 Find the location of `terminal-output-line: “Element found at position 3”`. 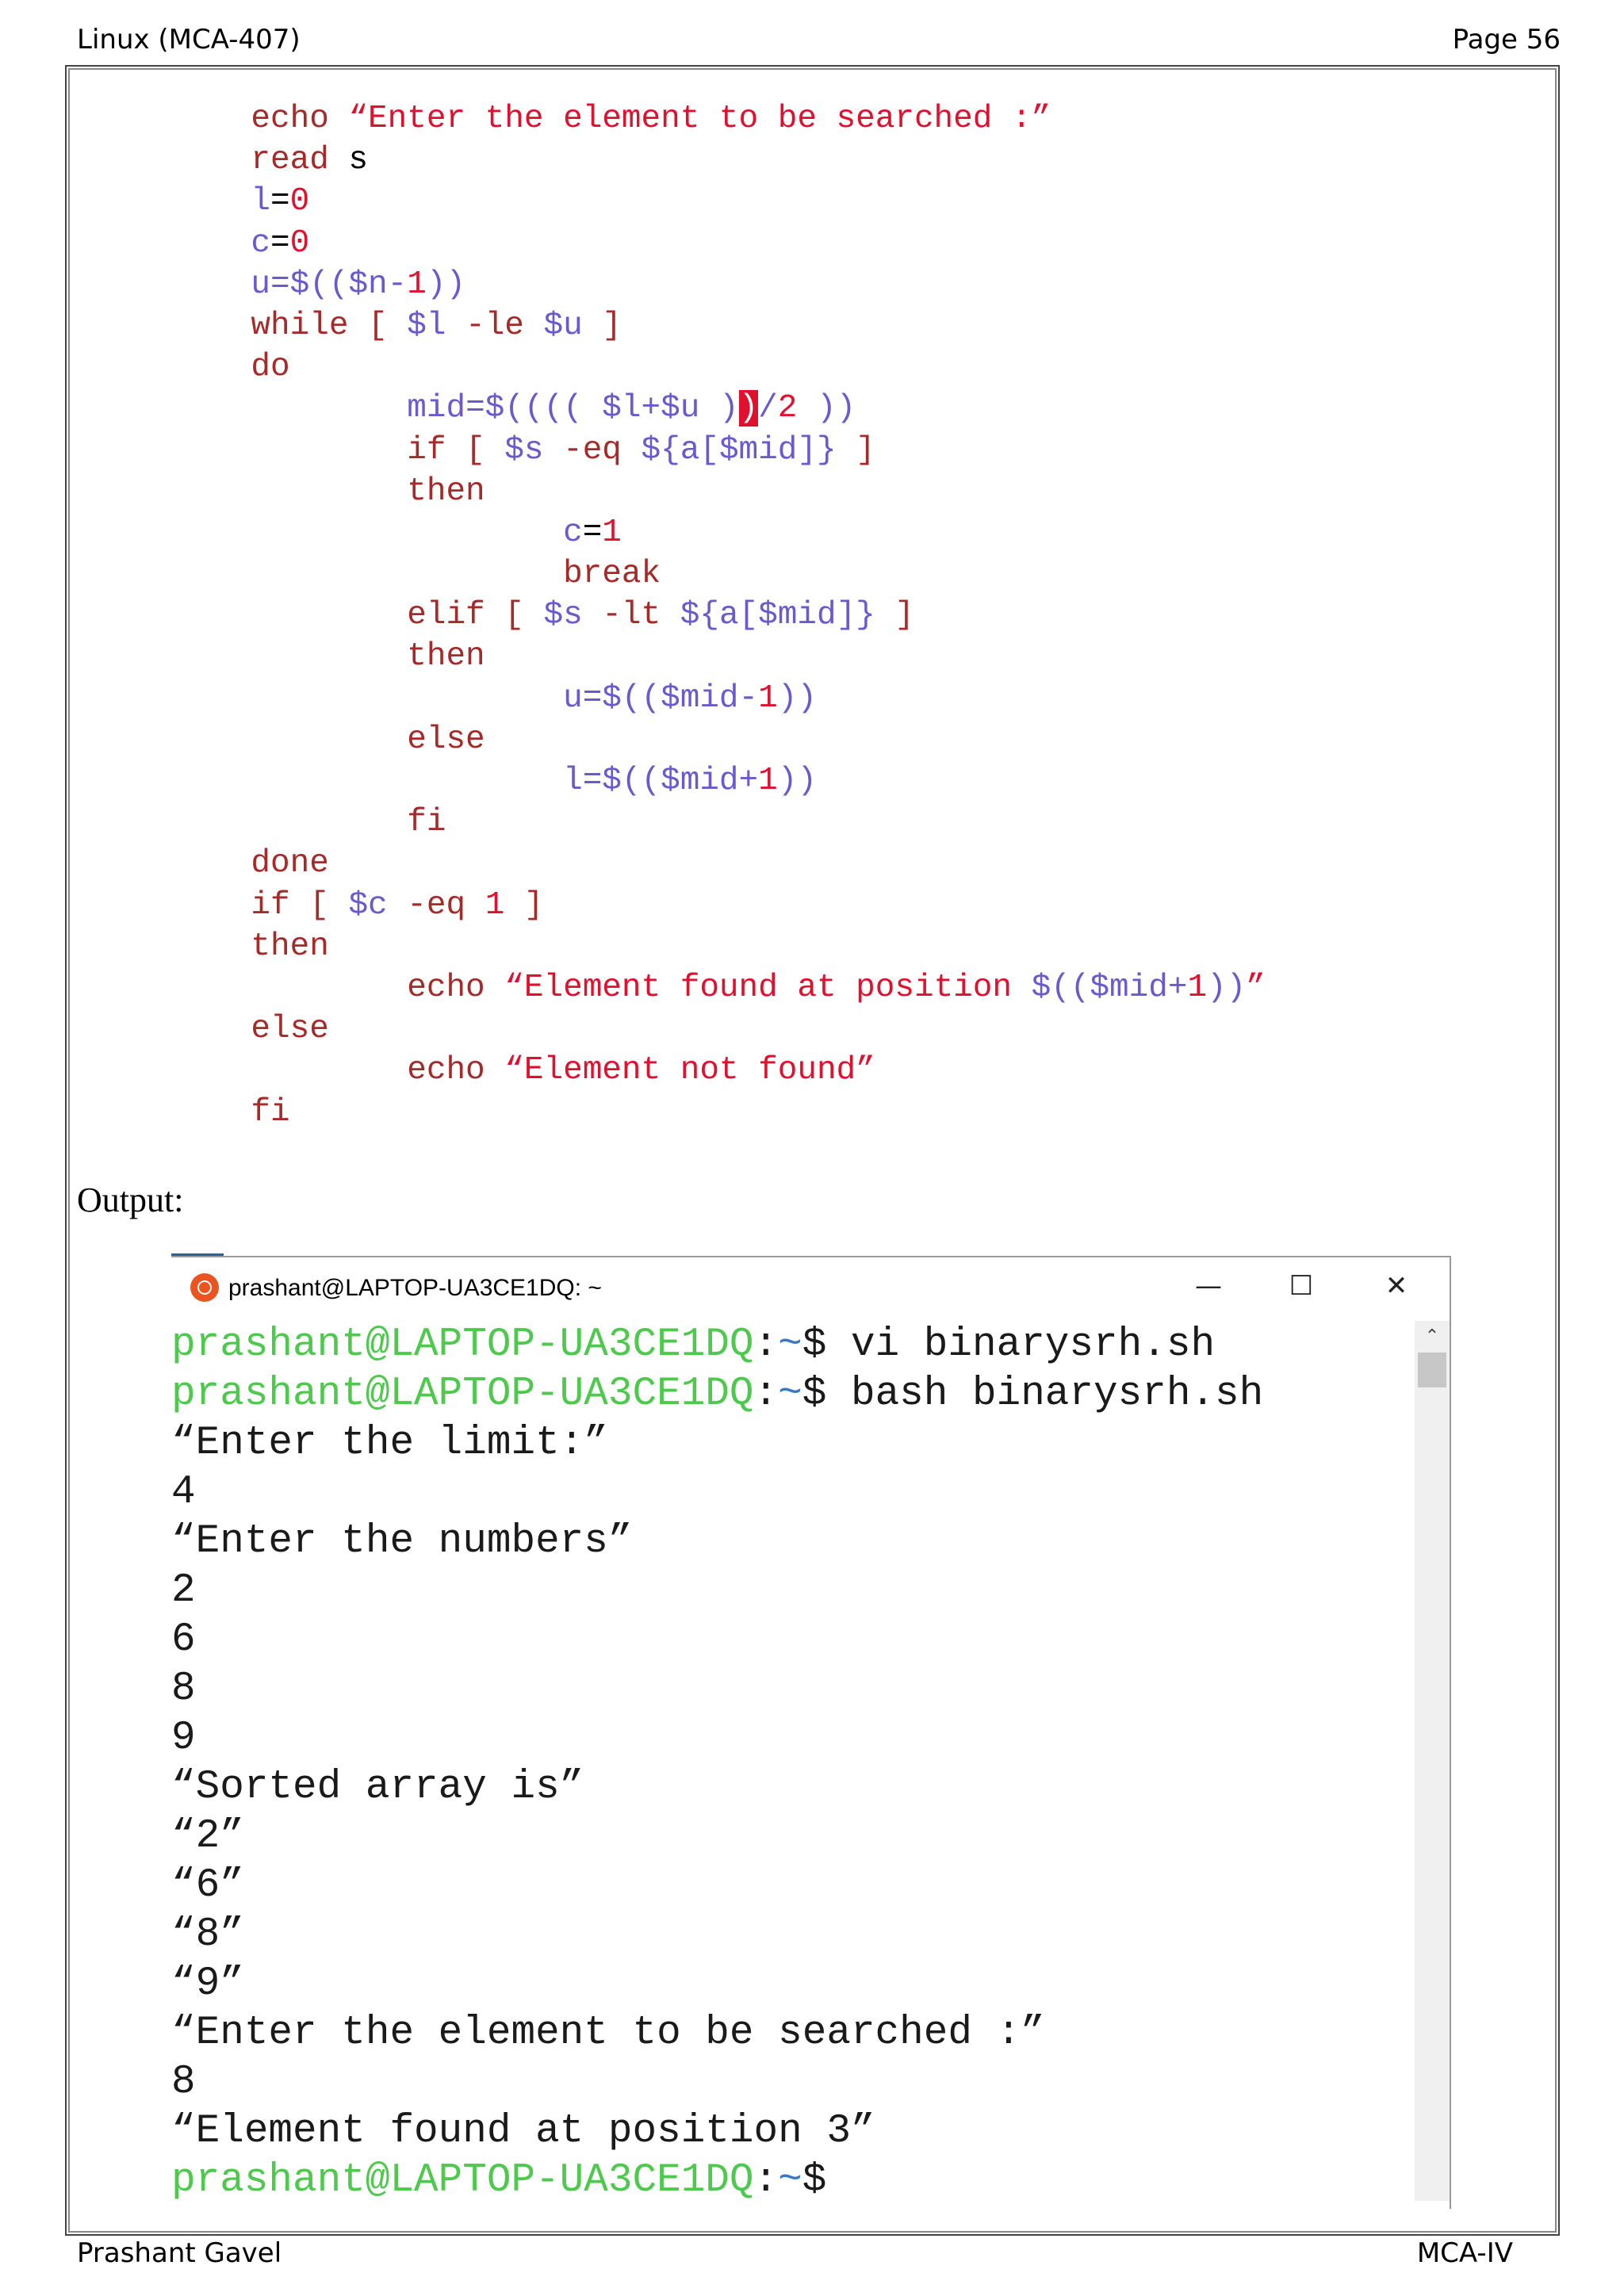

terminal-output-line: “Element found at position 3” is located at coordinates (523, 2131).